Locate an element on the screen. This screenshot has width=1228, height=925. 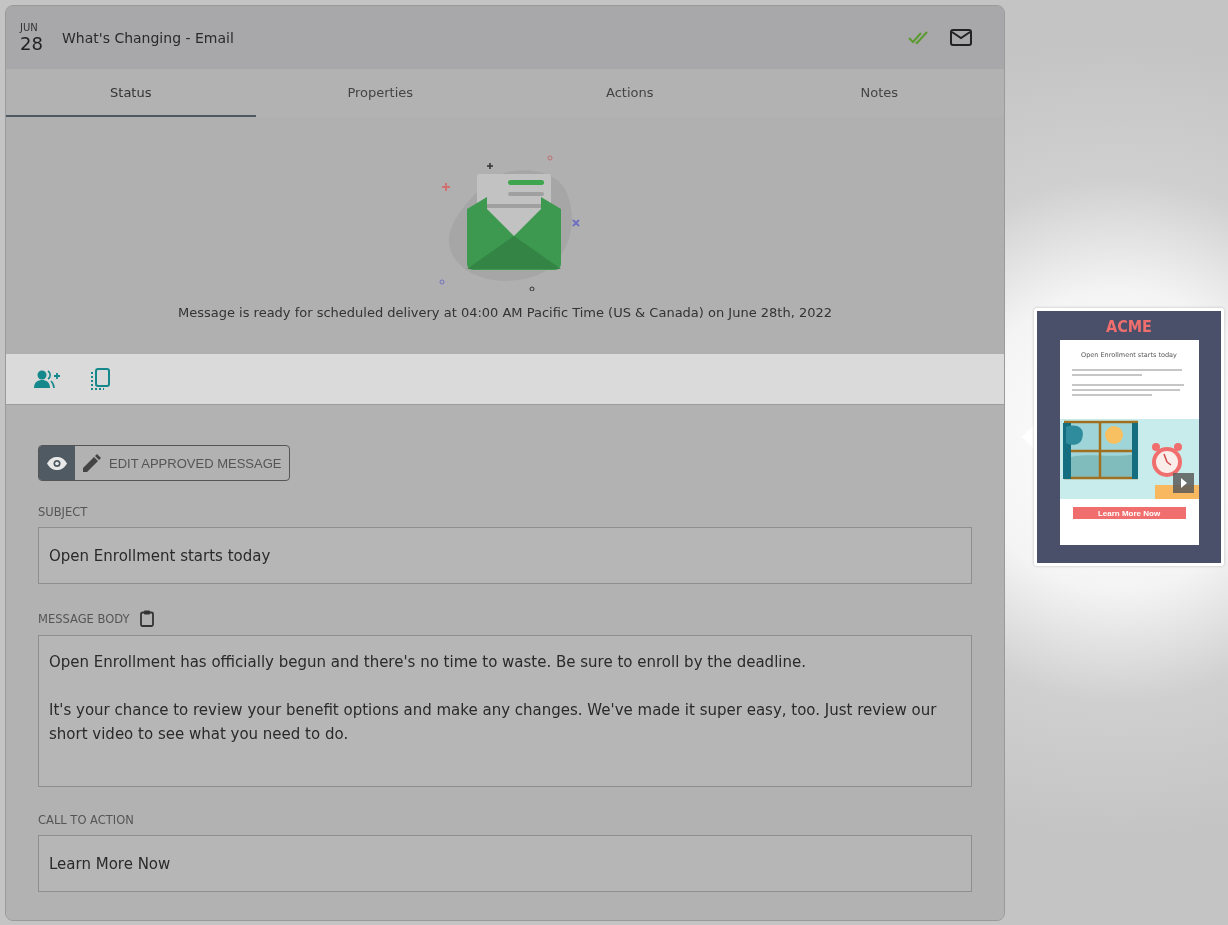
eye-icon is located at coordinates (57, 463).